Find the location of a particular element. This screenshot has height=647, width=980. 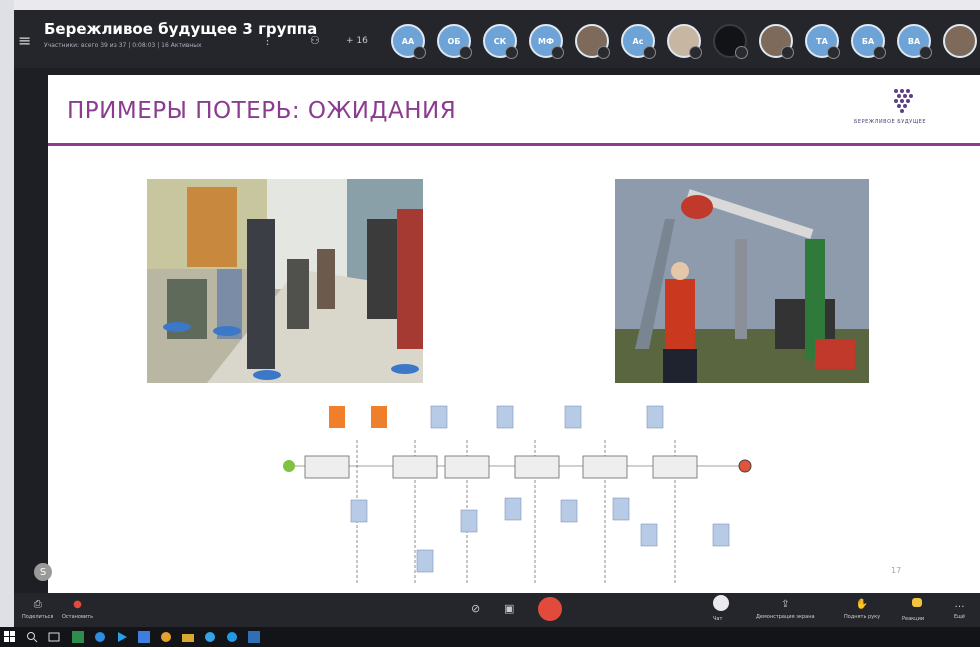

participant-avatar: ТА is located at coordinates (822, 41).